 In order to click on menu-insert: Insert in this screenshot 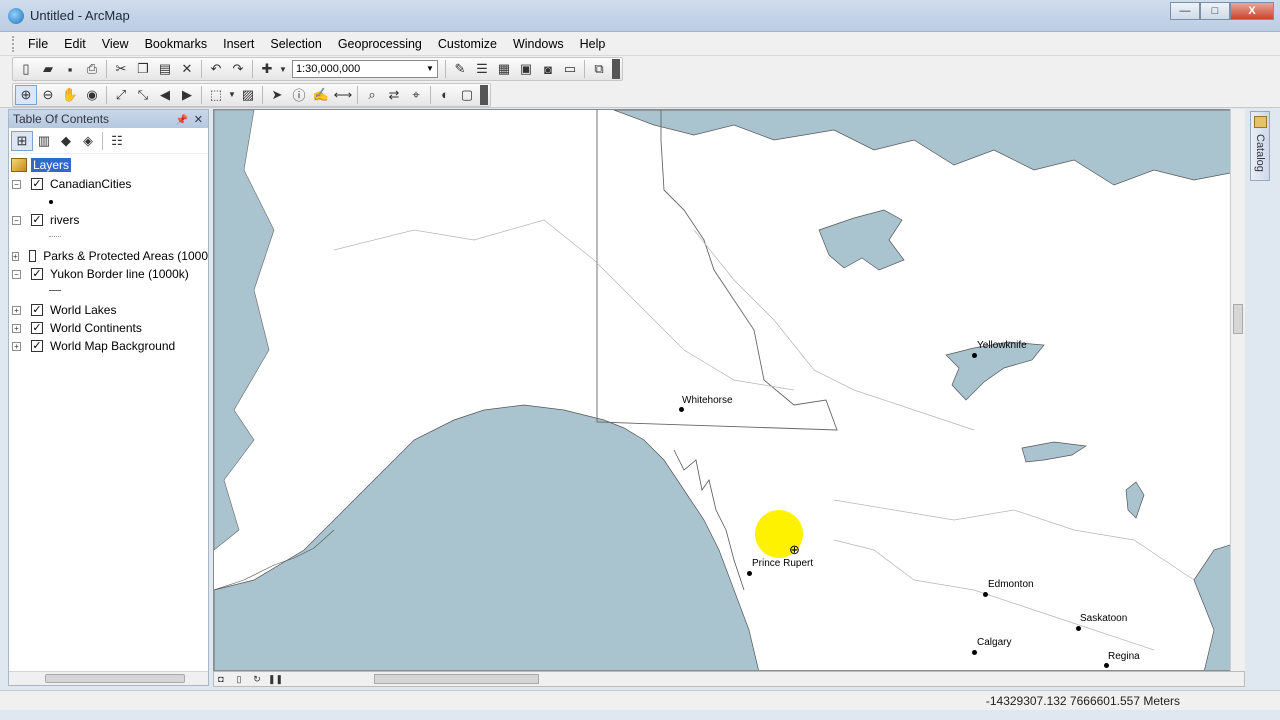, I will do `click(238, 44)`.